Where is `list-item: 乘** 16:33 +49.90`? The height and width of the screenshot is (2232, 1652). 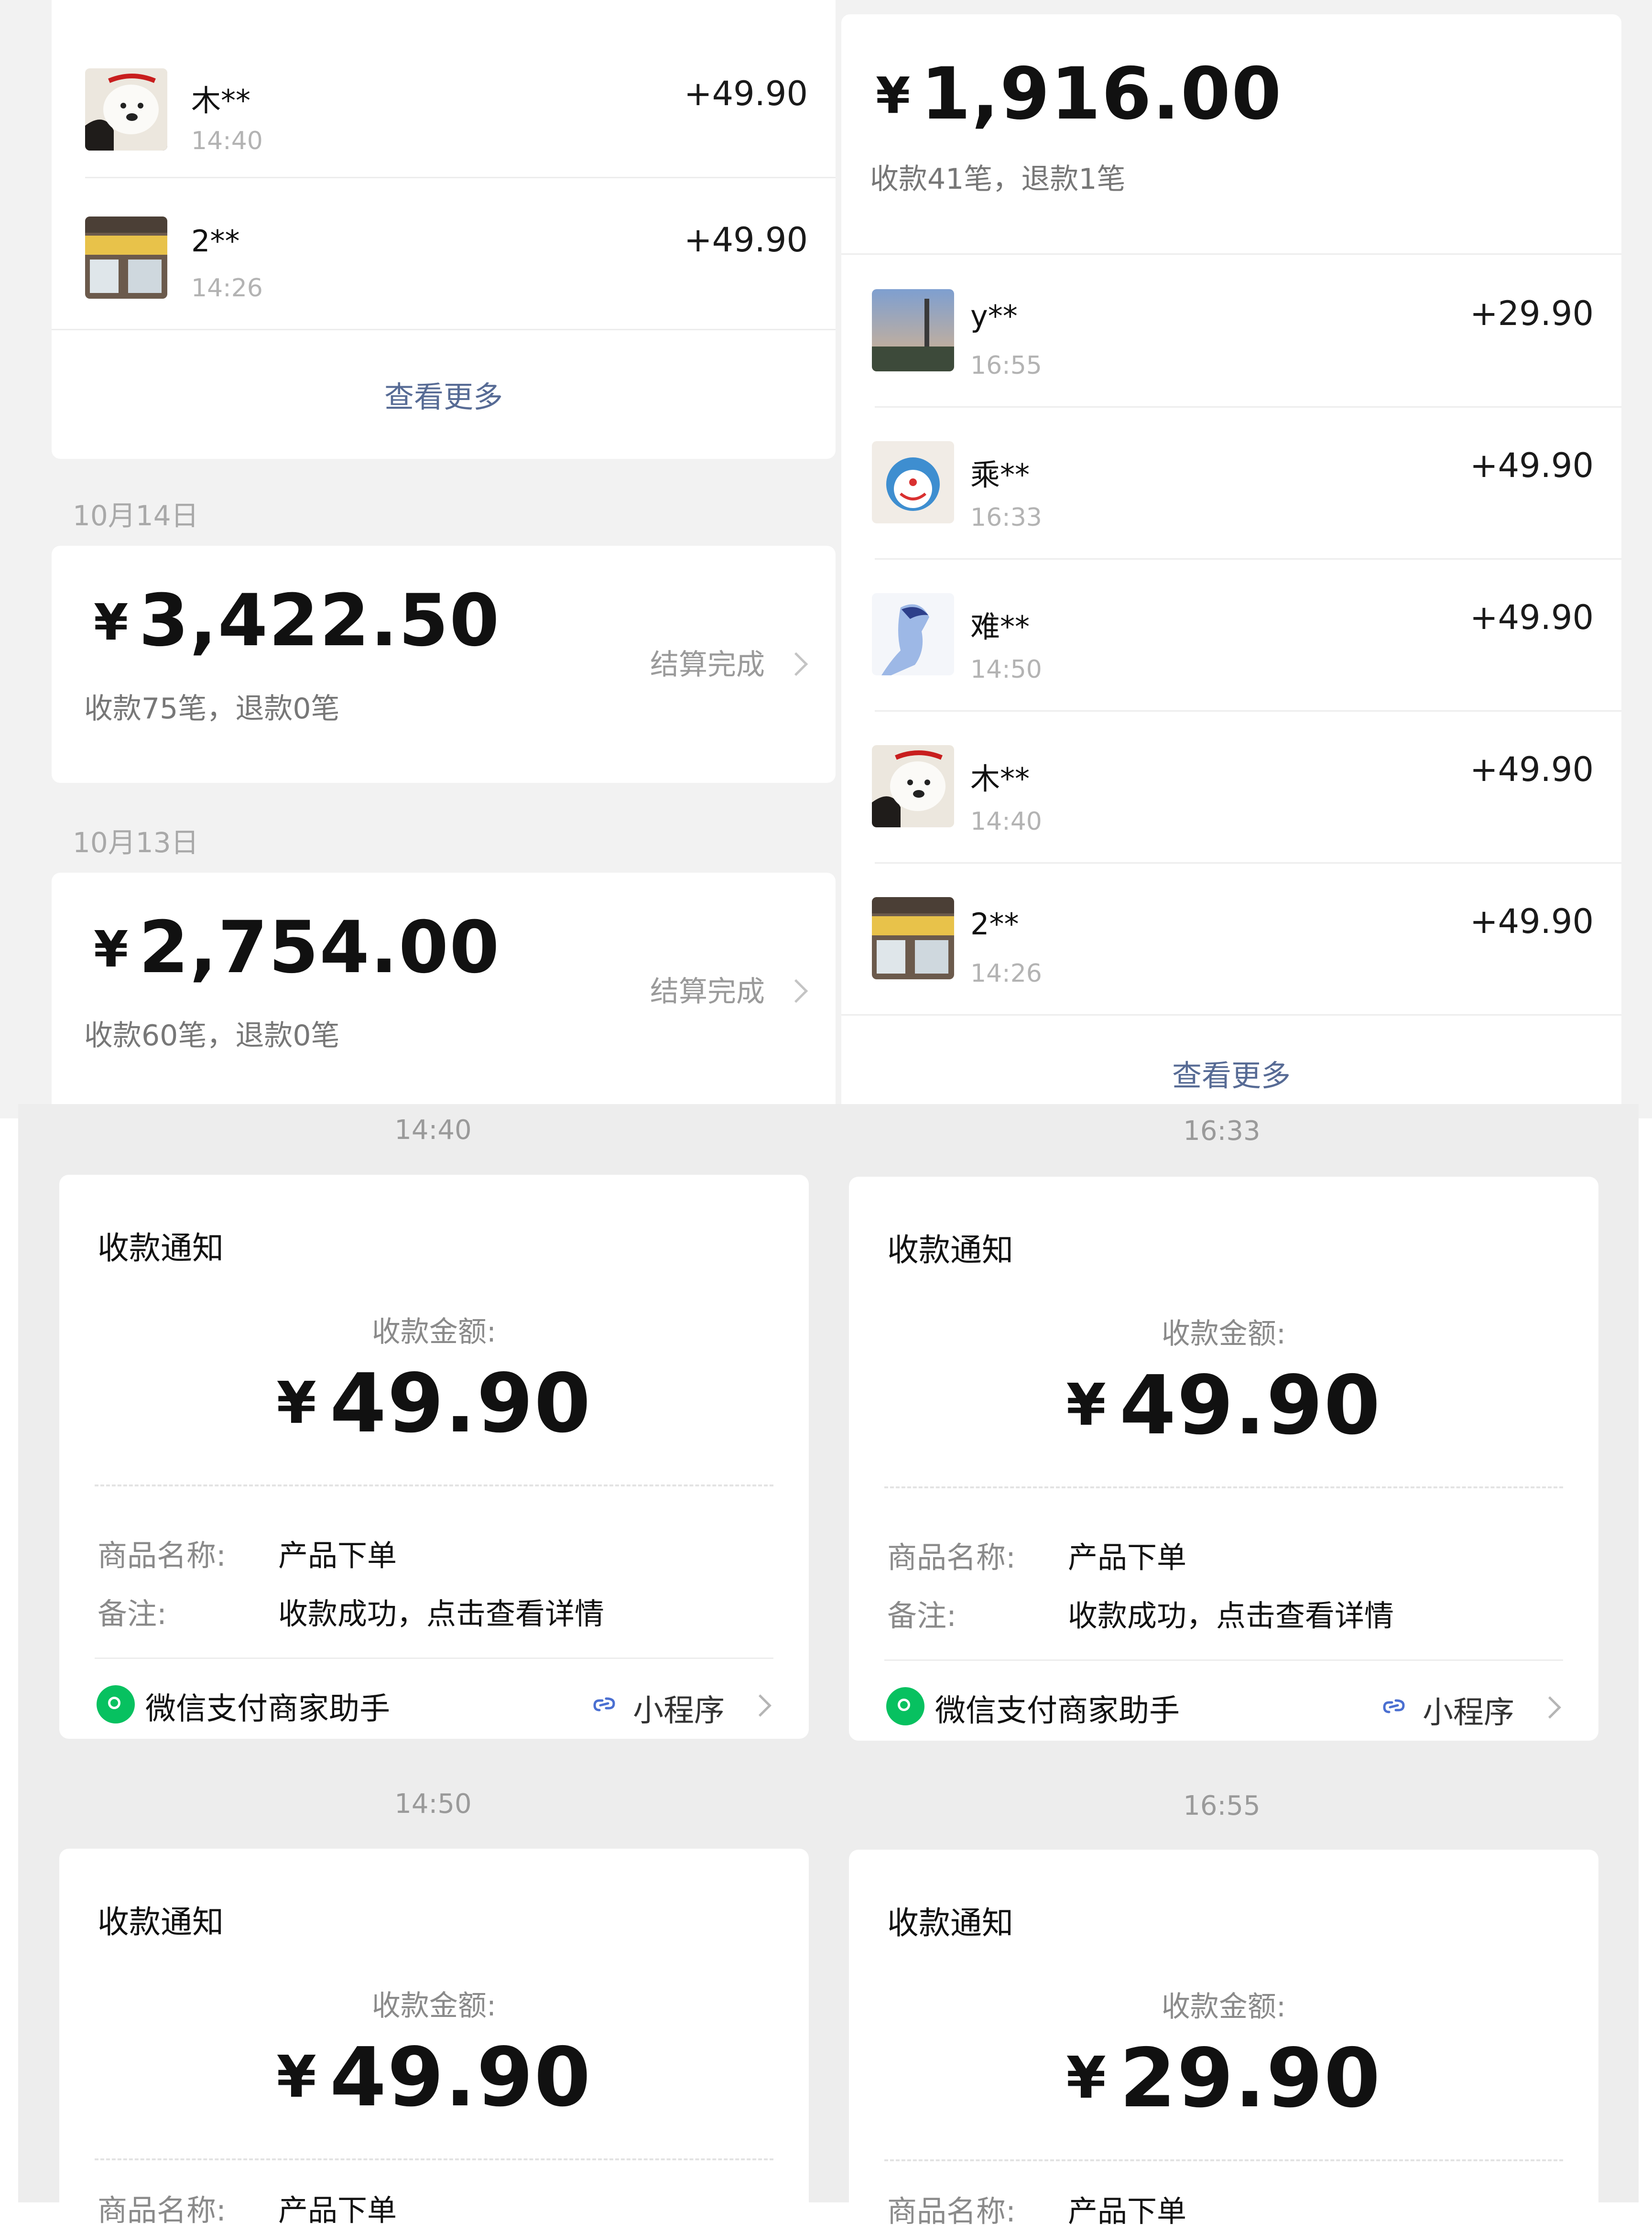
list-item: 乘** 16:33 +49.90 is located at coordinates (1231, 484).